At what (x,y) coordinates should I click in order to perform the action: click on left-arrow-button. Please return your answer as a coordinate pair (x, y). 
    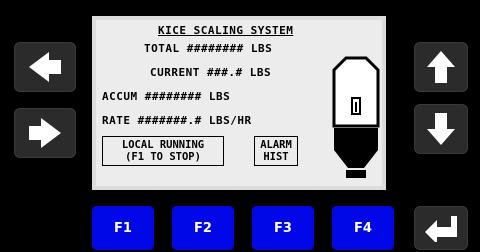
    Looking at the image, I should click on (45, 67).